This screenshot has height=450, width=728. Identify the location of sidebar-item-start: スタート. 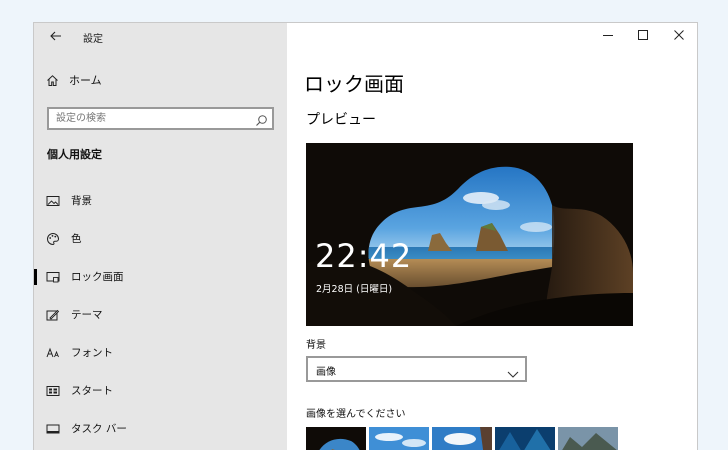
(160, 391).